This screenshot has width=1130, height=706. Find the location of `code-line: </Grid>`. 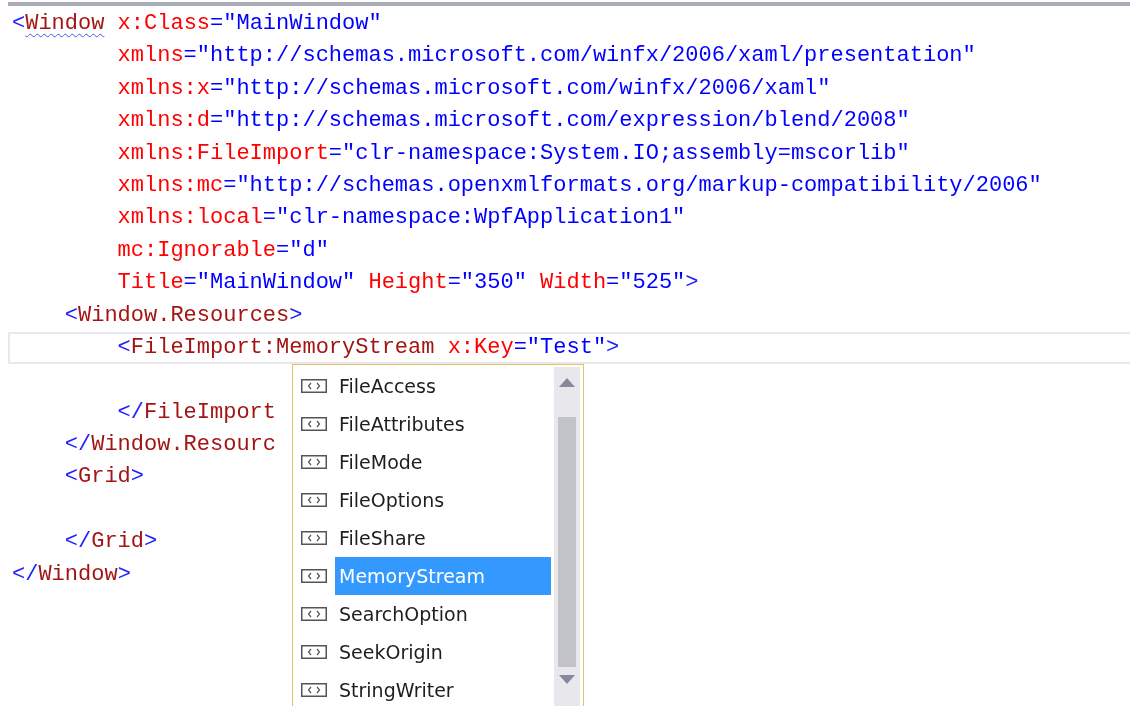

code-line: </Grid> is located at coordinates (111, 542).